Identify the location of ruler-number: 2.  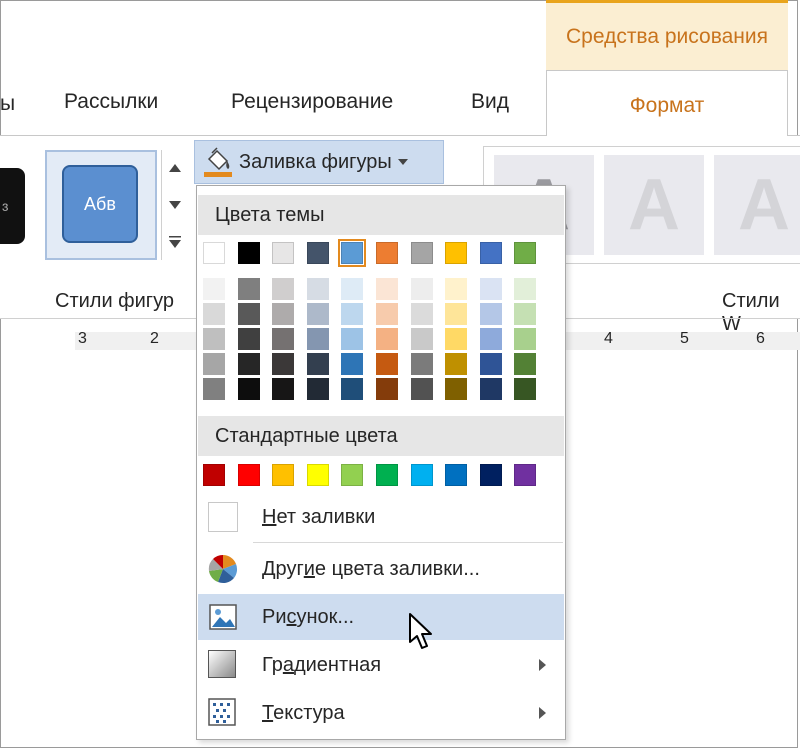
(154, 338).